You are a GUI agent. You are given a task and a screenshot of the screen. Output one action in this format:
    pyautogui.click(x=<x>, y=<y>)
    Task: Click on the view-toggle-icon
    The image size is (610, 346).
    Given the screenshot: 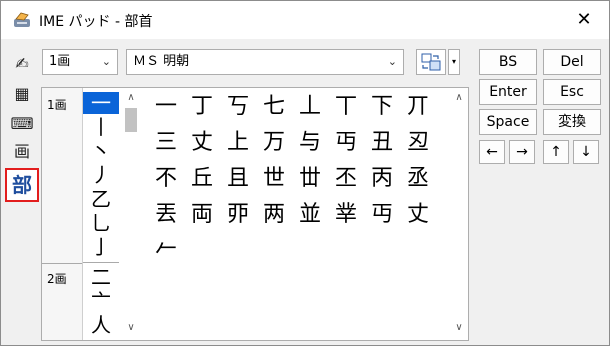 What is the action you would take?
    pyautogui.click(x=431, y=62)
    